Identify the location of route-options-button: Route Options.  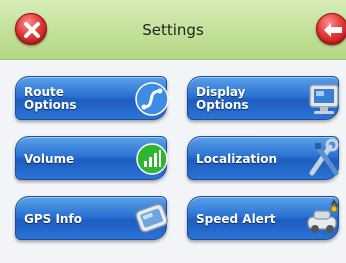
(92, 98).